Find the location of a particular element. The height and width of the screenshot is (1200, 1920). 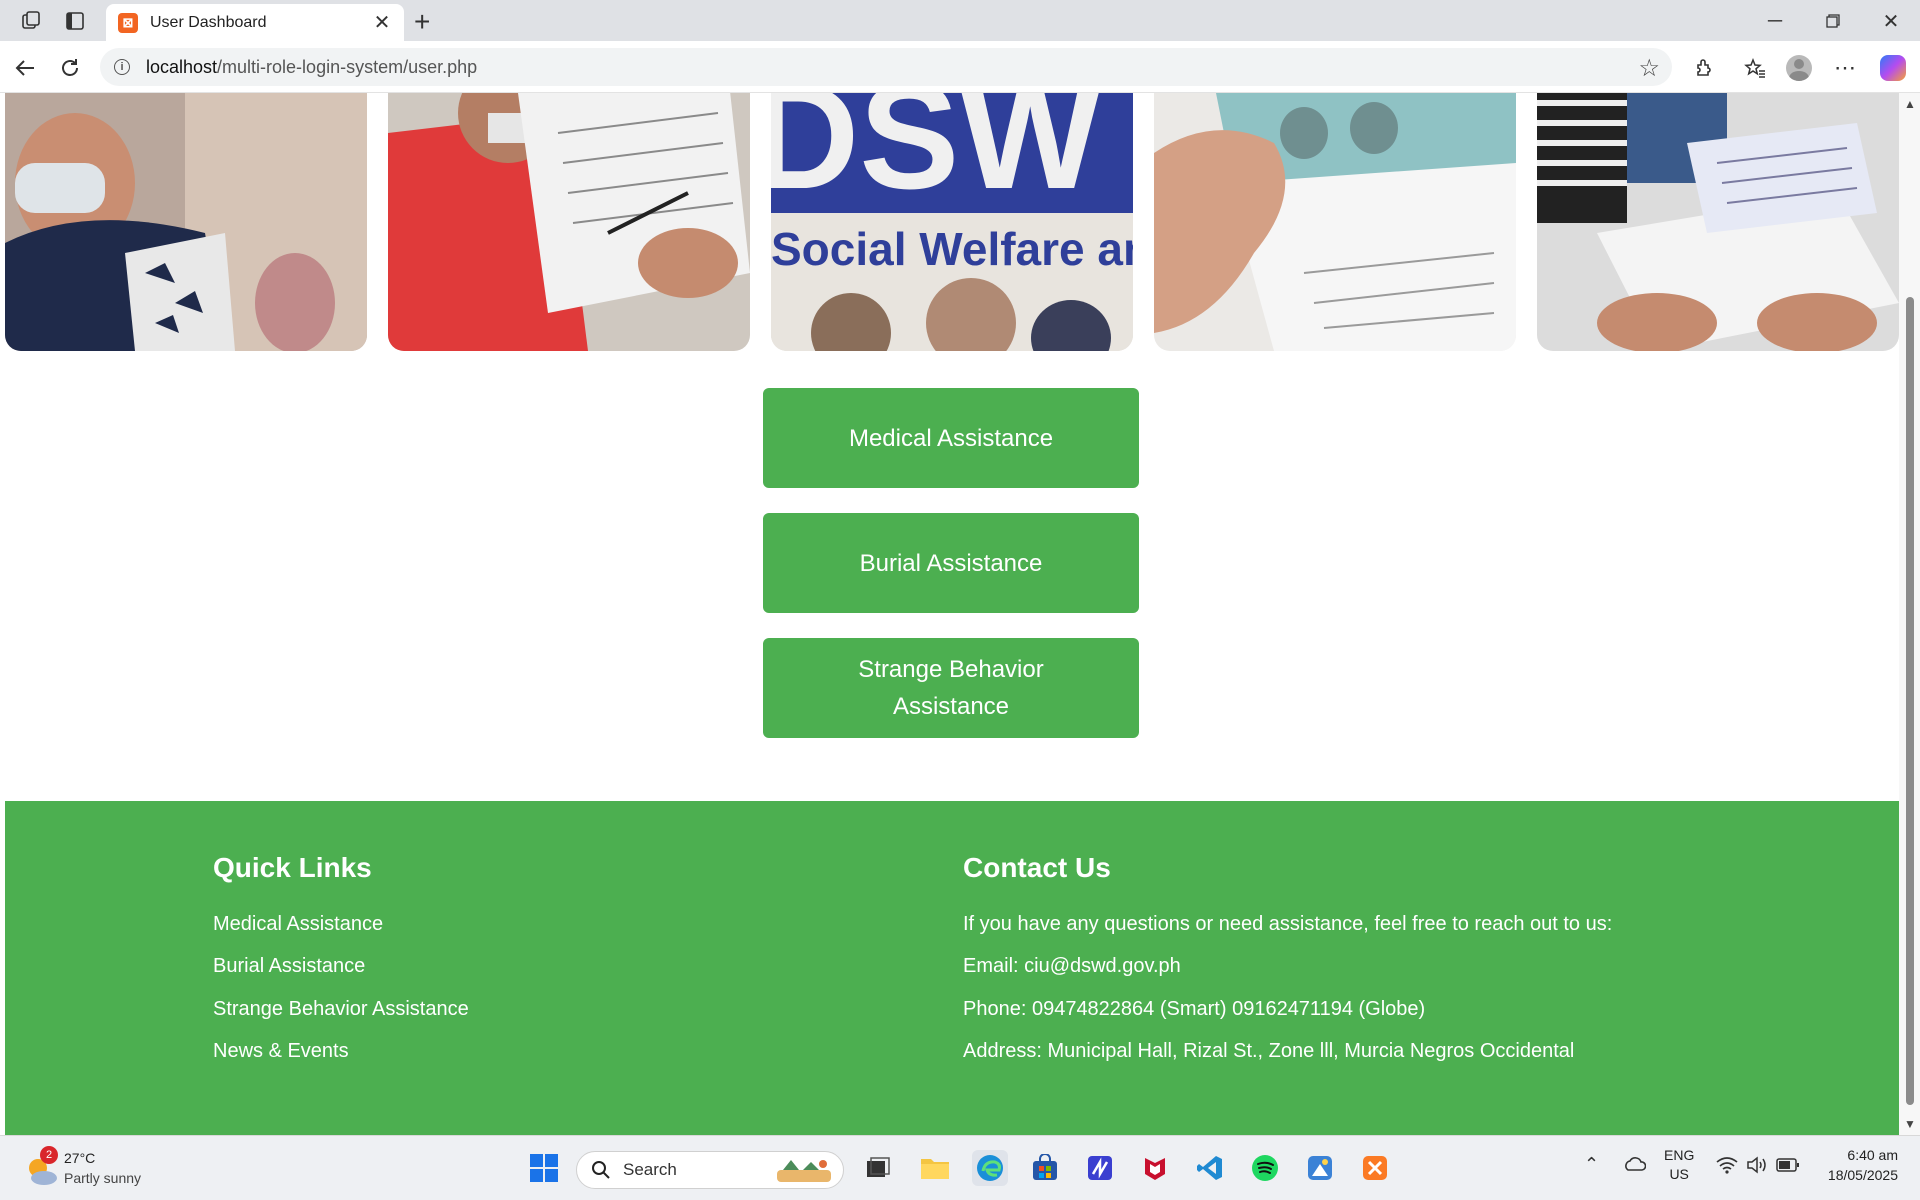

onedrive-icon is located at coordinates (1634, 1165).